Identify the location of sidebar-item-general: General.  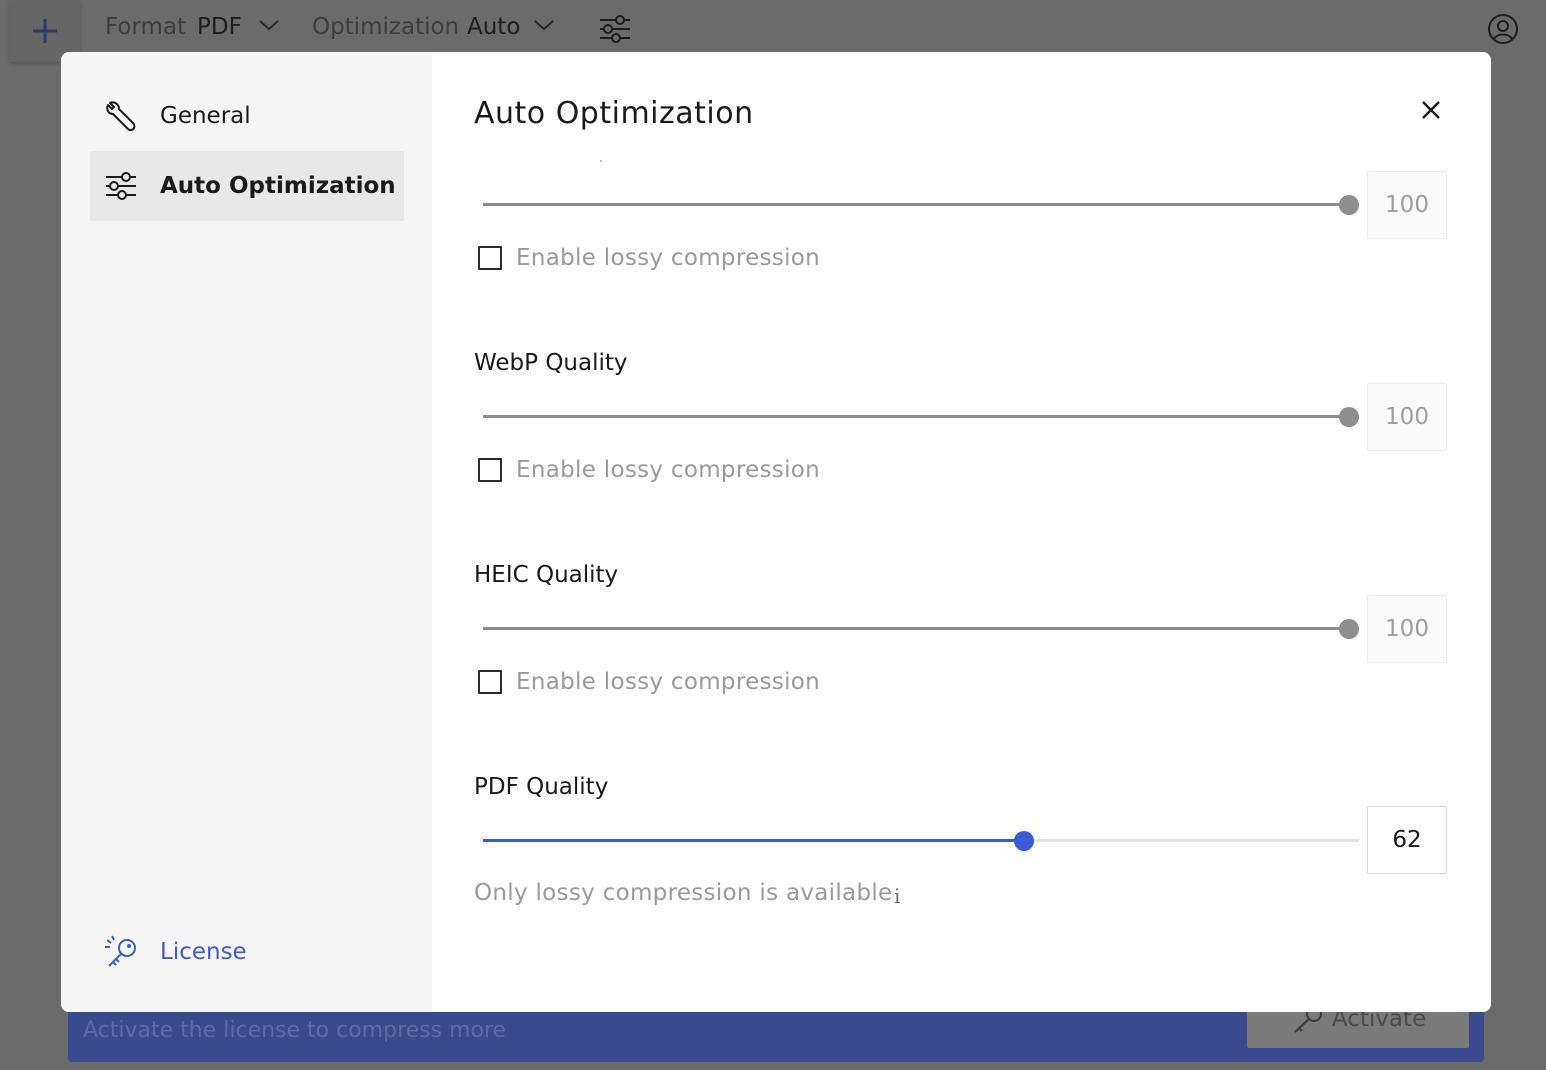
(247, 116).